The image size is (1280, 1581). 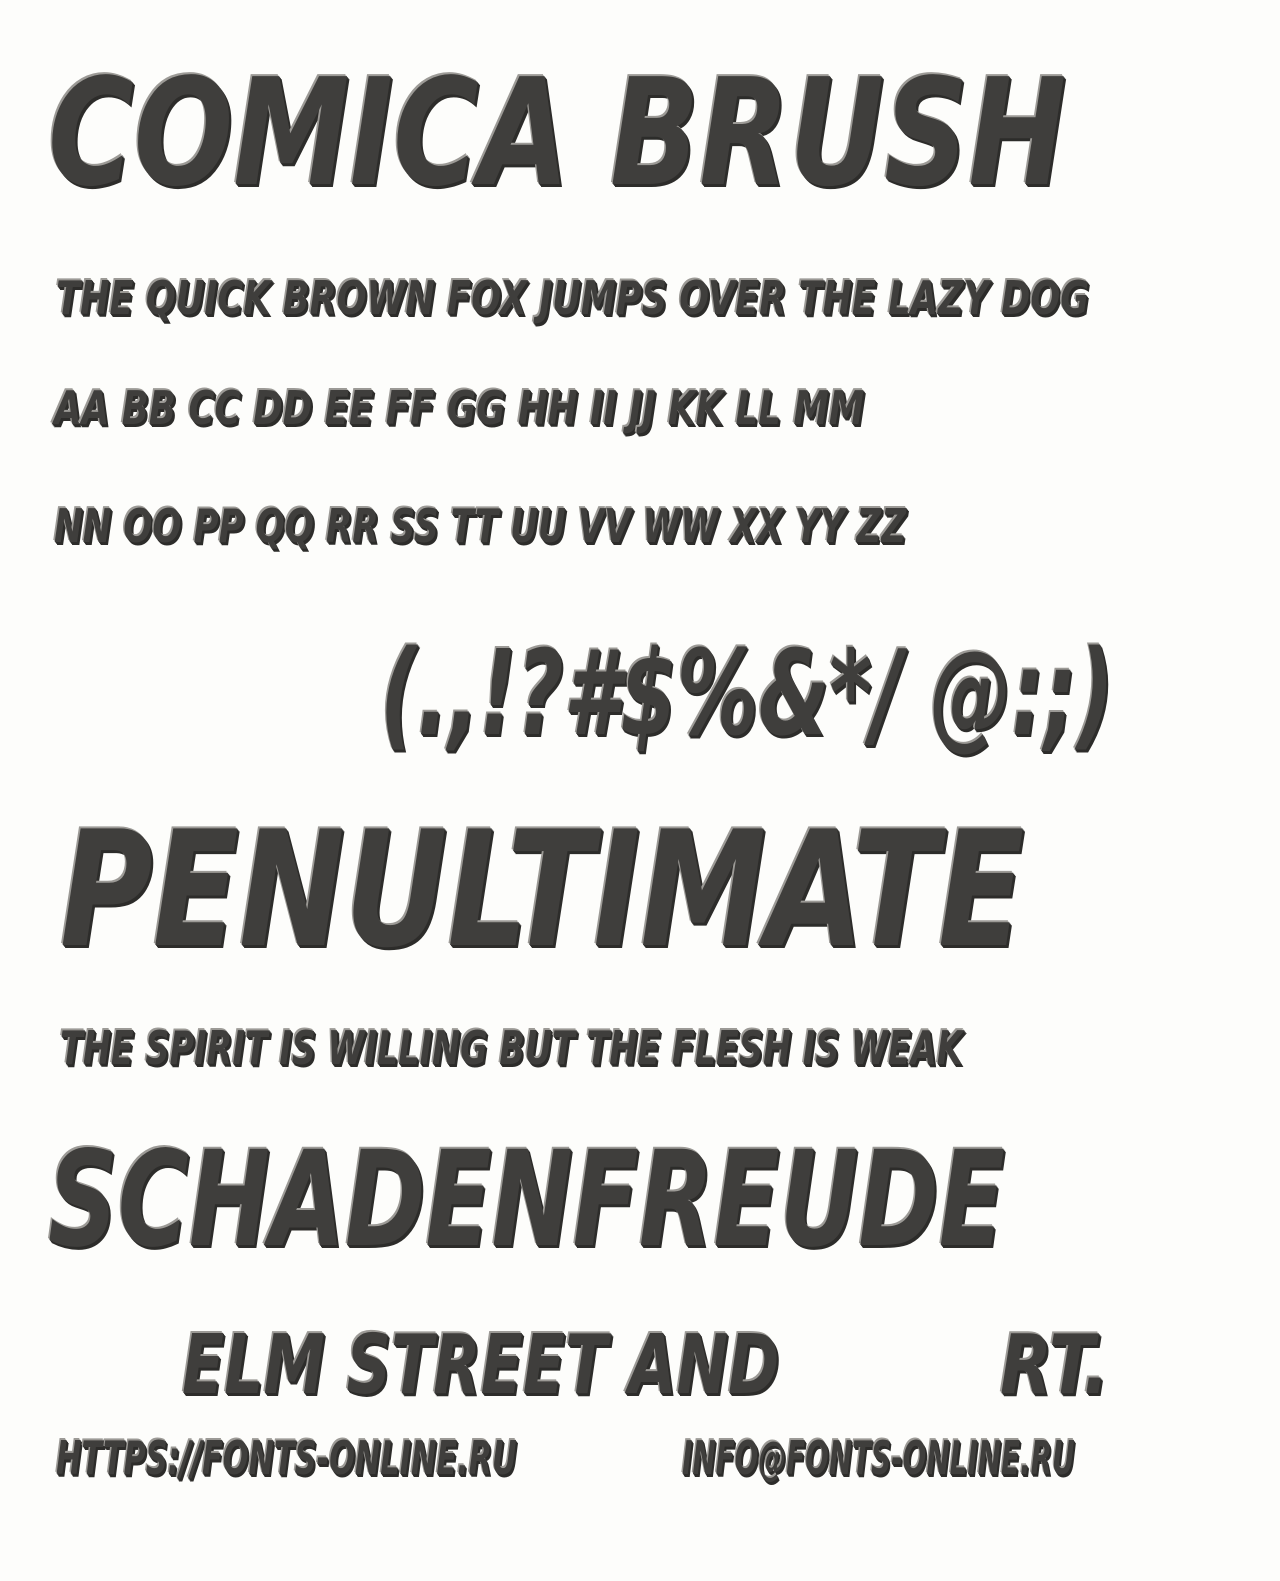 I want to click on alphabet-line-1: Aa Bb Cc Dd Ee Ff Gg Hh Ii Jj Kk Ll Mm, so click(x=459, y=408).